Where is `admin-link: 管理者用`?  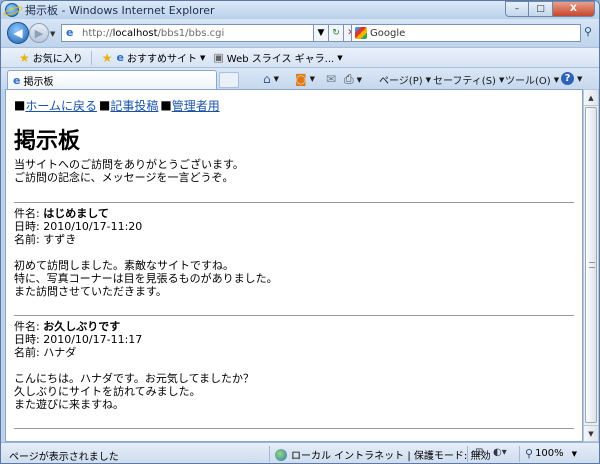 admin-link: 管理者用 is located at coordinates (196, 105).